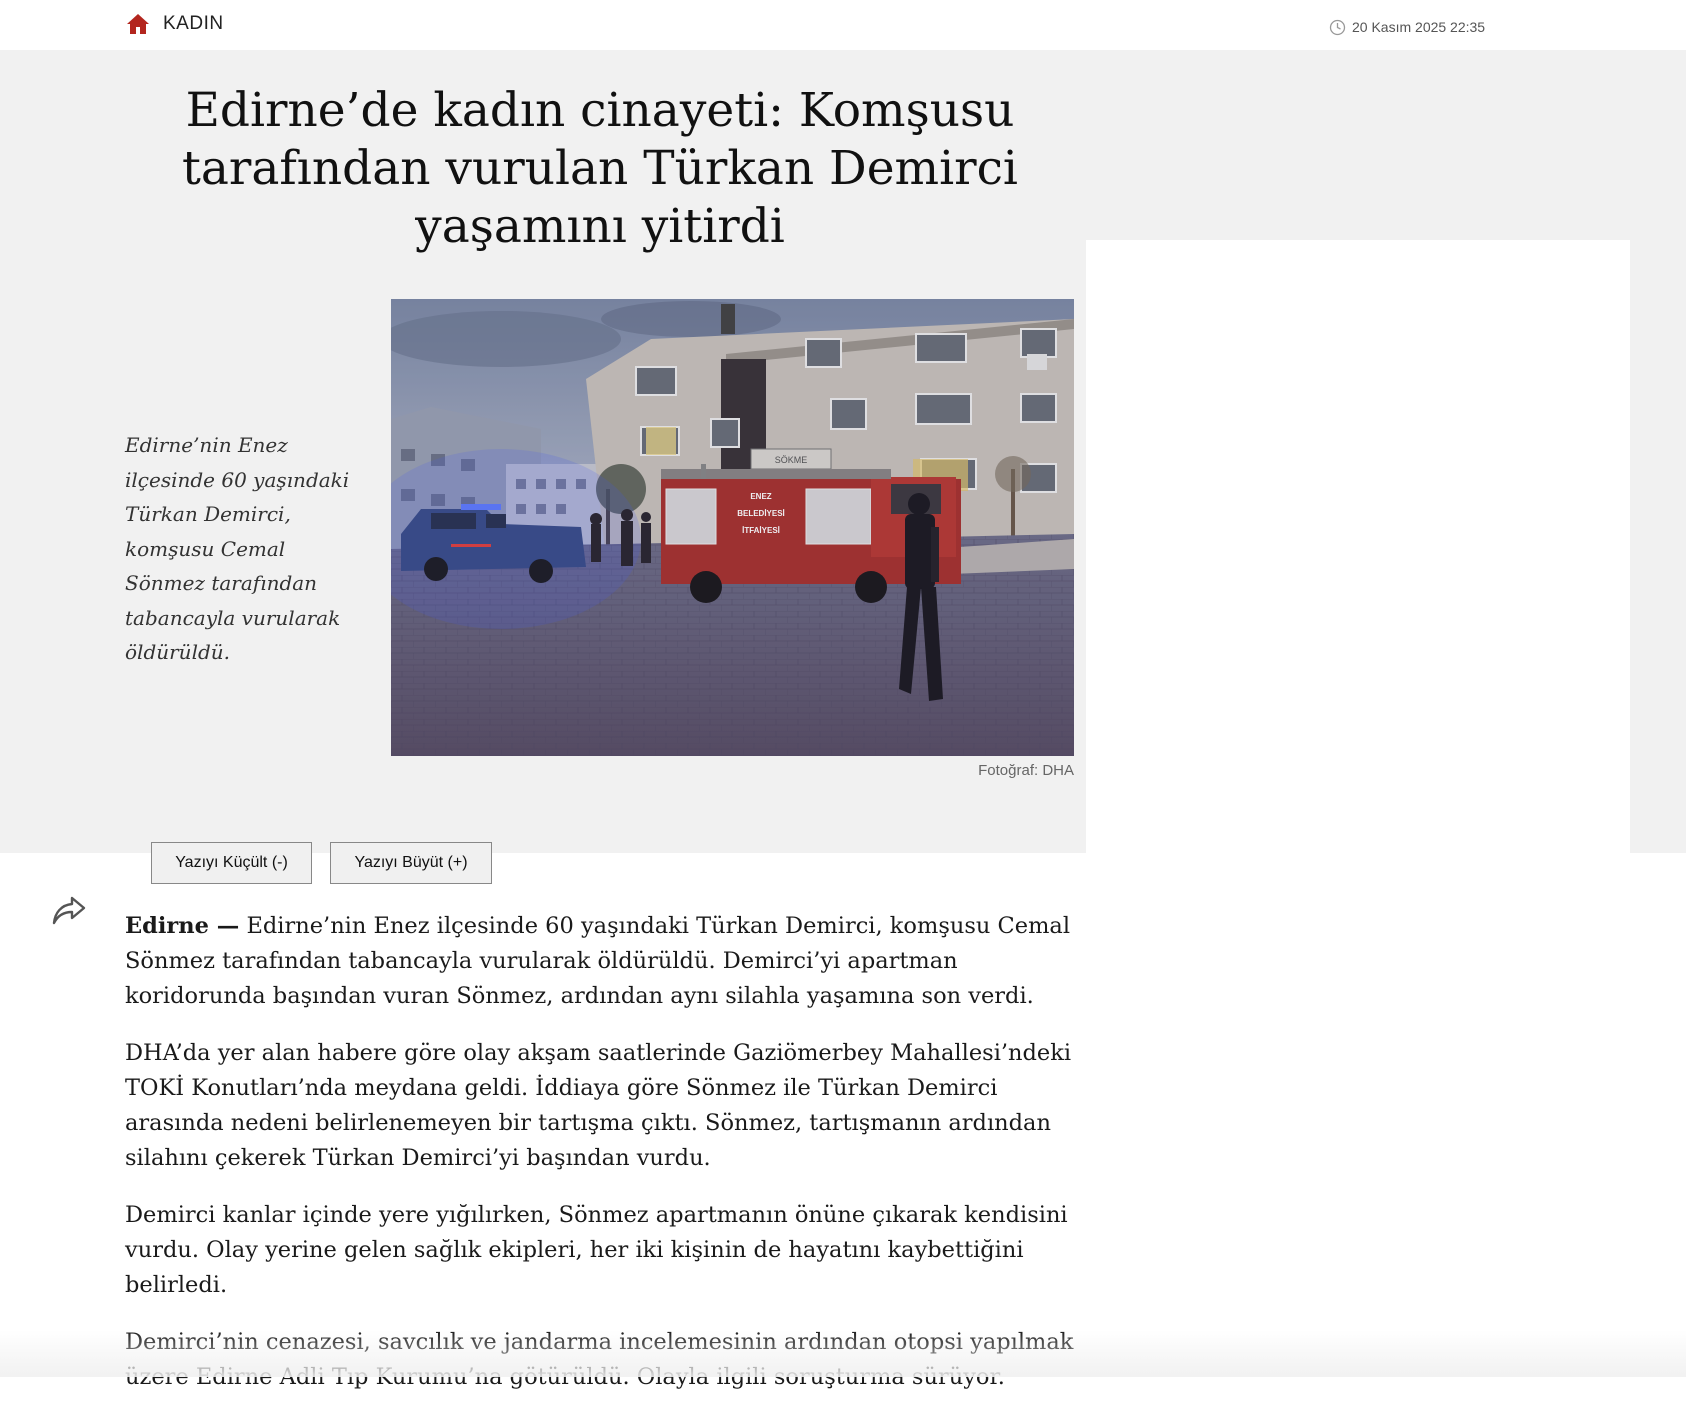 This screenshot has width=1686, height=1417. What do you see at coordinates (1358, 546) in the screenshot?
I see `sidebar-panel` at bounding box center [1358, 546].